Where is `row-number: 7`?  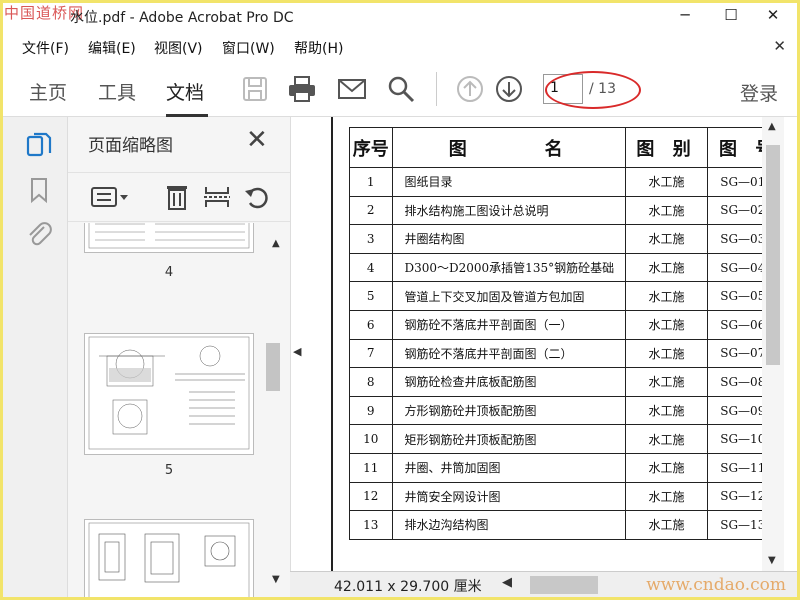
row-number: 7 is located at coordinates (371, 353).